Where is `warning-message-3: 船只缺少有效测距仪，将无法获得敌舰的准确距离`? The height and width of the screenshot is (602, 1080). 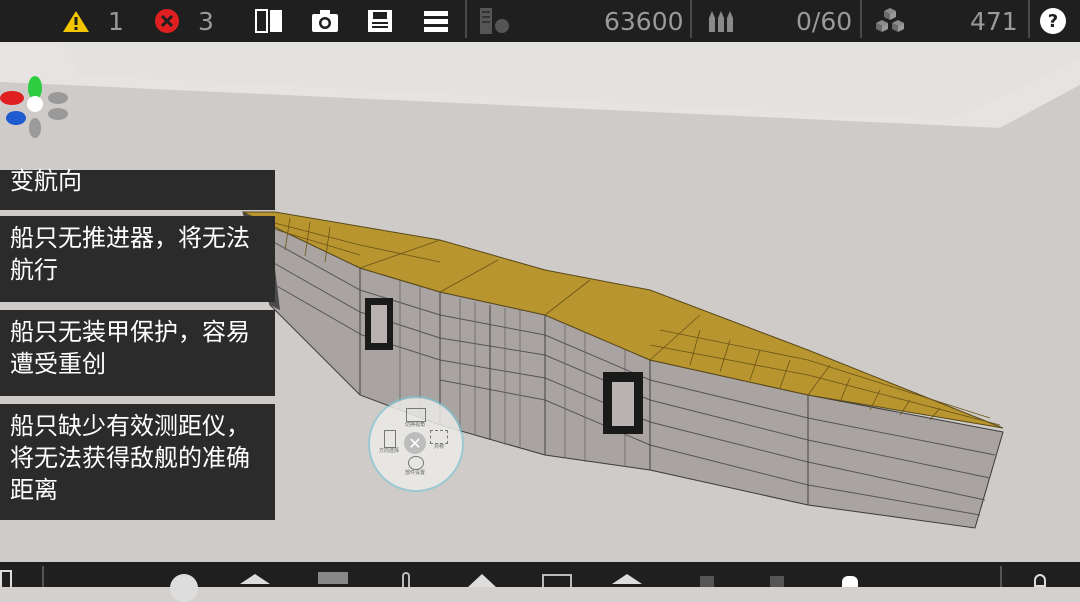 warning-message-3: 船只缺少有效测距仪，将无法获得敌舰的准确距离 is located at coordinates (137, 462).